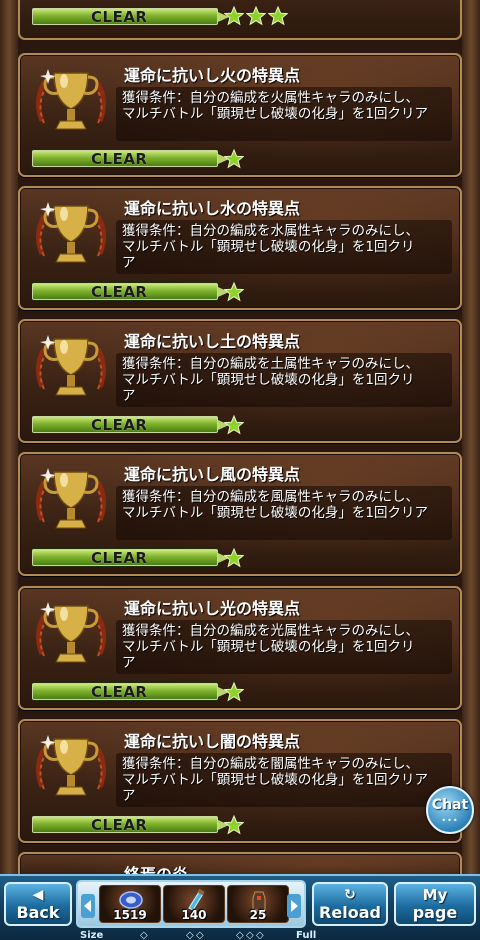 This screenshot has width=480, height=940. What do you see at coordinates (270, 98) in the screenshot?
I see `condition-line: 獲得条件：自分の編成を火属性キャラのみにし、` at bounding box center [270, 98].